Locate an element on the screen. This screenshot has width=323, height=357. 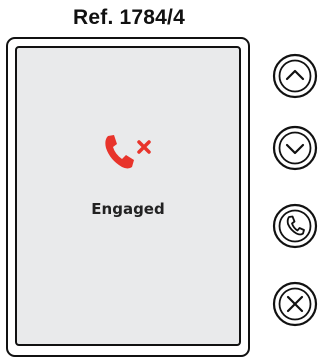
phone-icon is located at coordinates (295, 226).